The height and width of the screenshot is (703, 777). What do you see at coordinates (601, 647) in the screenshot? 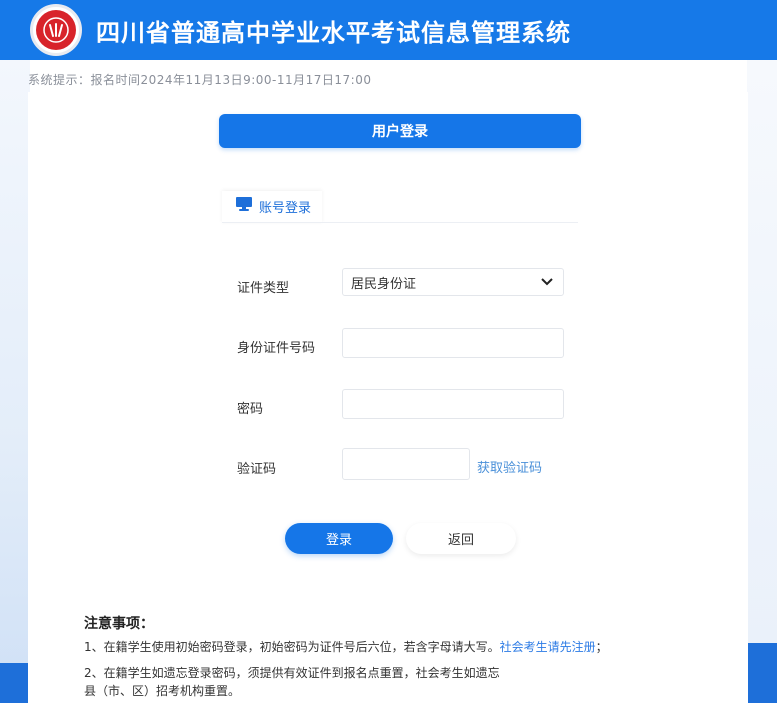
I see `note-item-1-tail: ；` at bounding box center [601, 647].